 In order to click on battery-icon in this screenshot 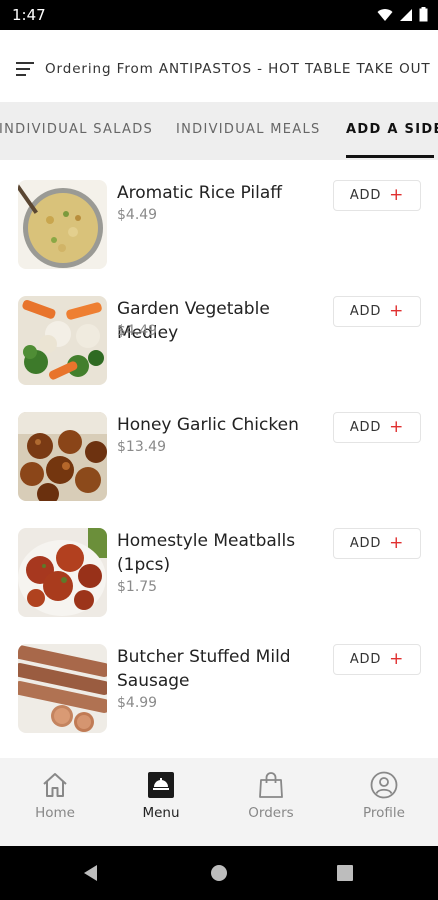, I will do `click(423, 14)`.